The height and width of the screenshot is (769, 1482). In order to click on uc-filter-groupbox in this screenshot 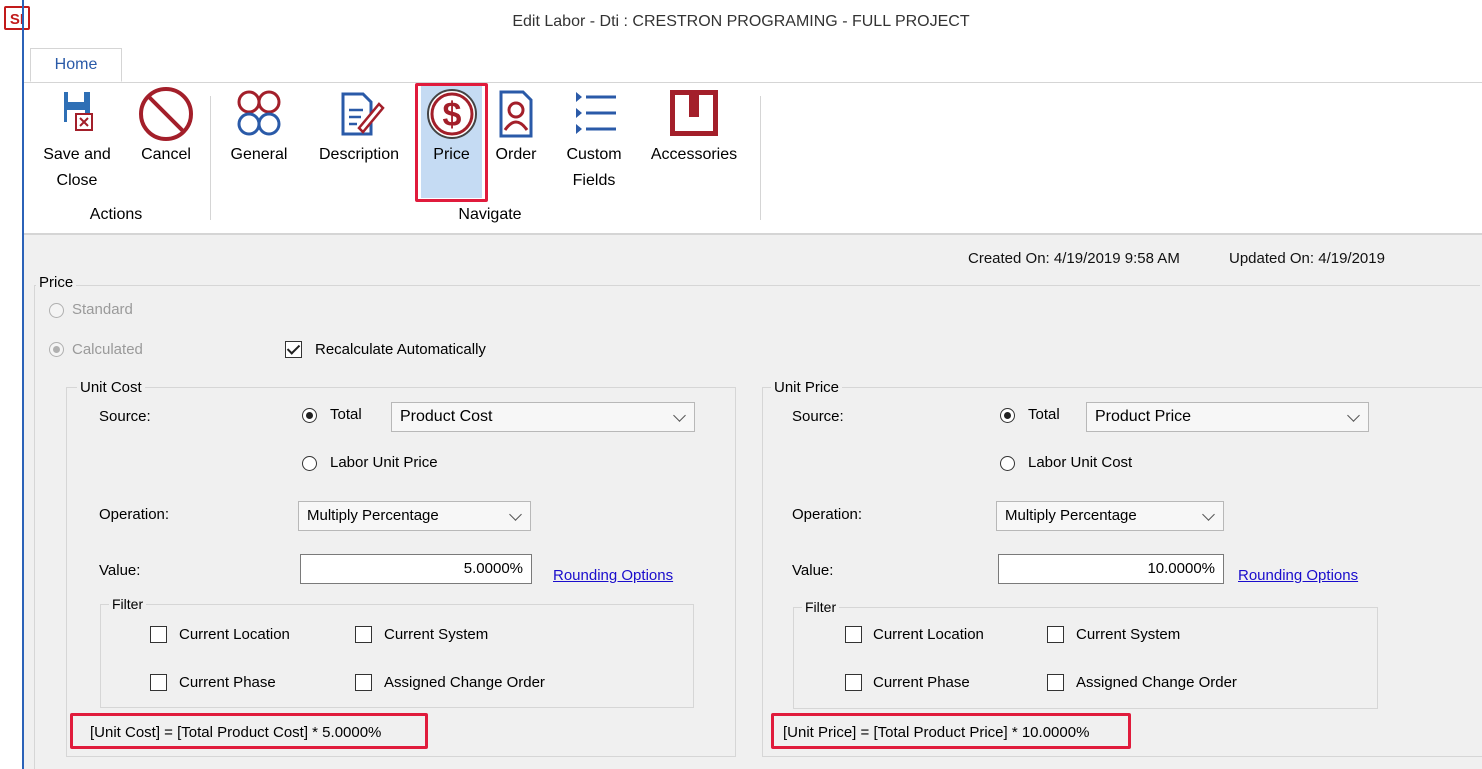, I will do `click(397, 656)`.